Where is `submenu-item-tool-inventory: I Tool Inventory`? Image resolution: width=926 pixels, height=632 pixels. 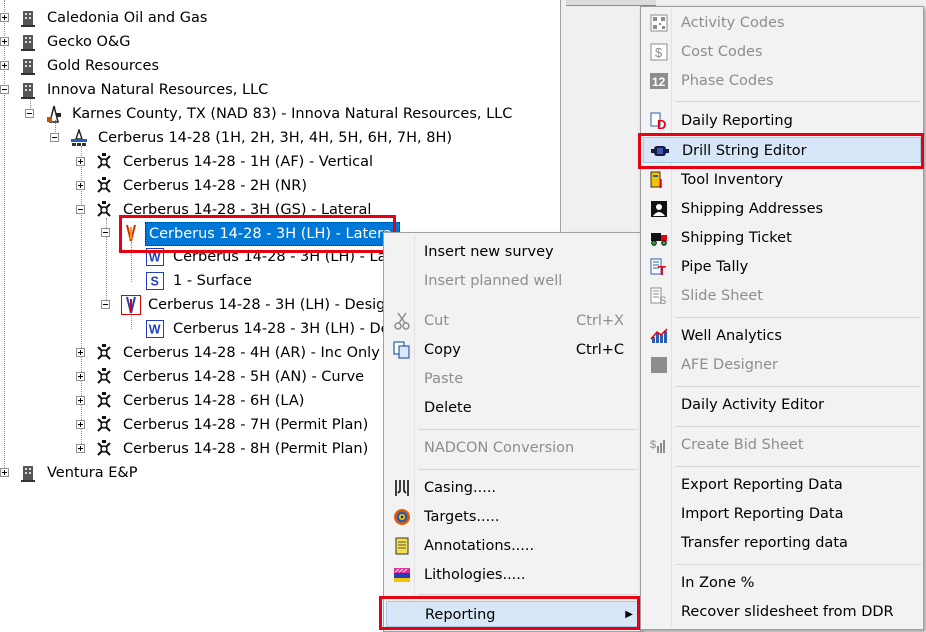
submenu-item-tool-inventory: I Tool Inventory is located at coordinates (782, 180).